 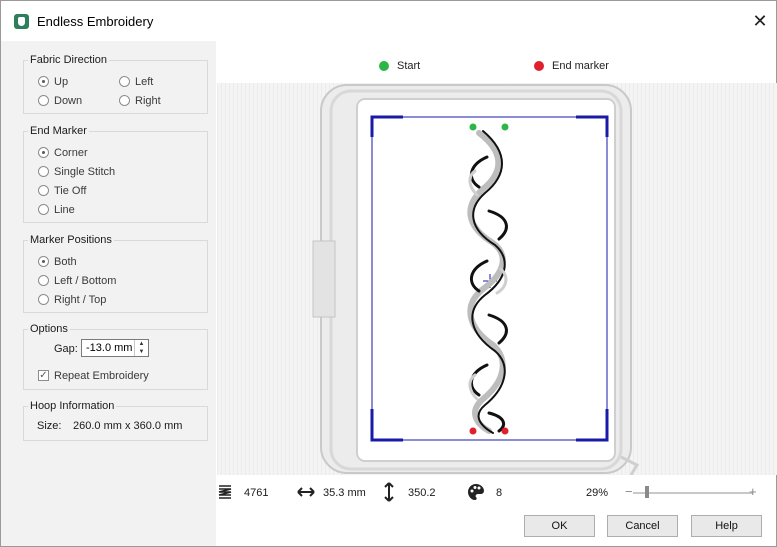 What do you see at coordinates (72, 406) in the screenshot?
I see `hoop-info-title: Hoop Information` at bounding box center [72, 406].